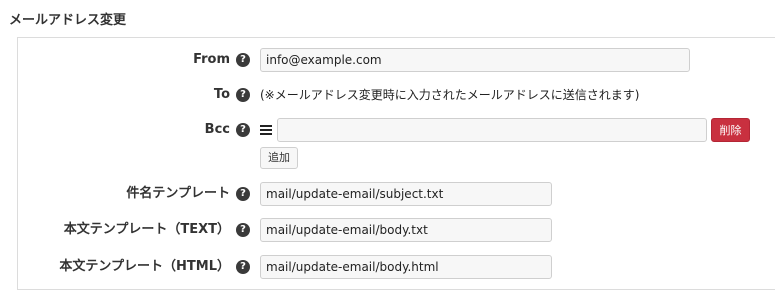  I want to click on bcc-input, so click(492, 130).